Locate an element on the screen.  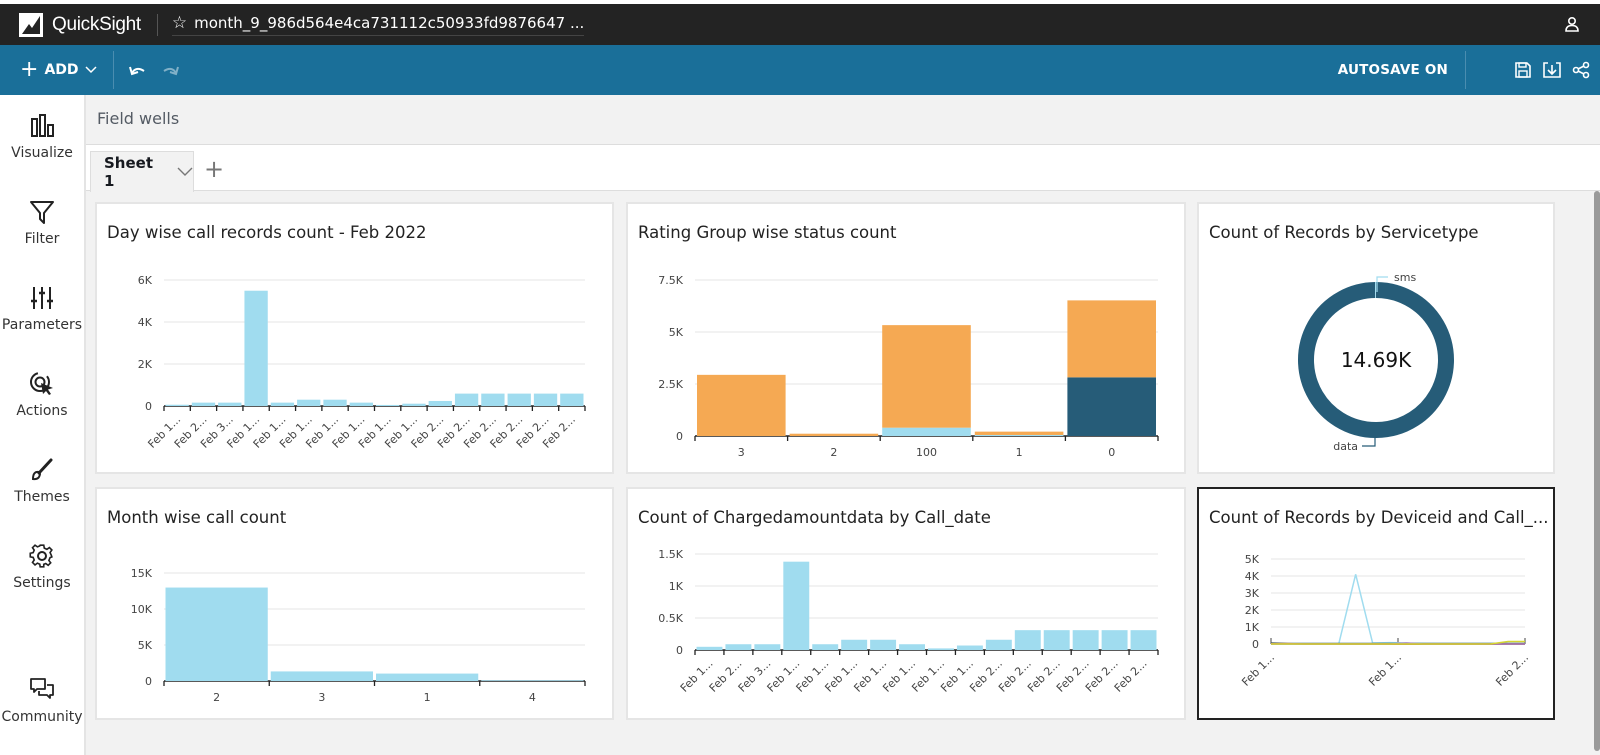
sidebar-label: Actions is located at coordinates (42, 411).